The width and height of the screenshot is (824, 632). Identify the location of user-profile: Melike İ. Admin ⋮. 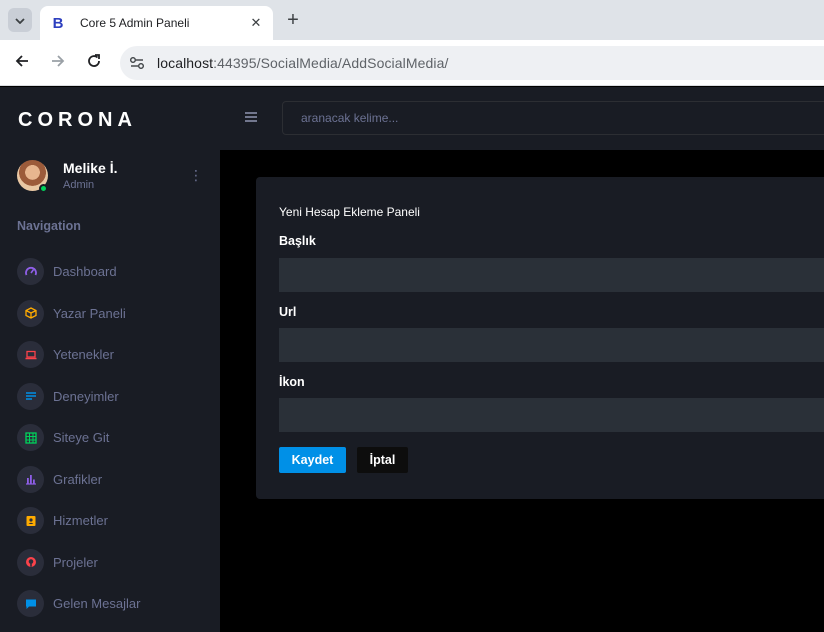
(112, 177).